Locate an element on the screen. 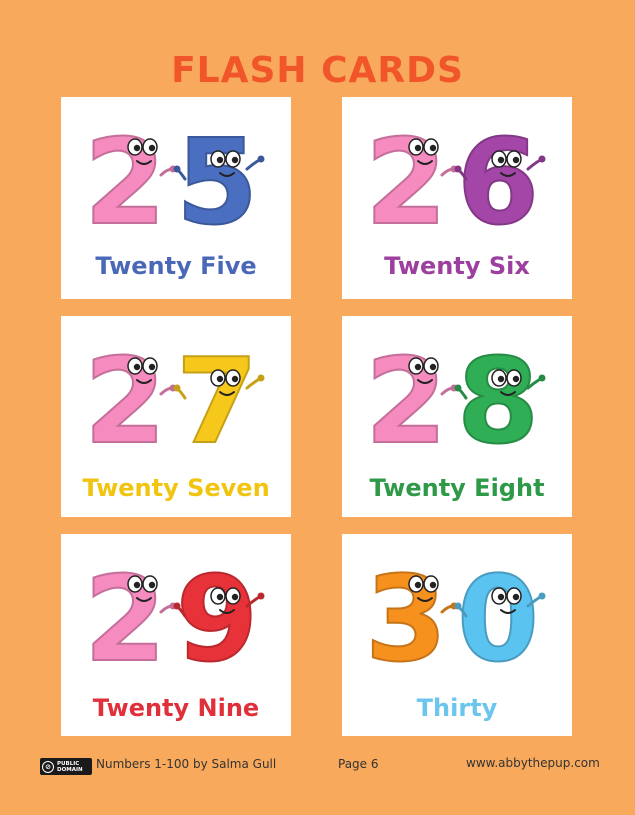  card-number-word: Twenty Five is located at coordinates (176, 266).